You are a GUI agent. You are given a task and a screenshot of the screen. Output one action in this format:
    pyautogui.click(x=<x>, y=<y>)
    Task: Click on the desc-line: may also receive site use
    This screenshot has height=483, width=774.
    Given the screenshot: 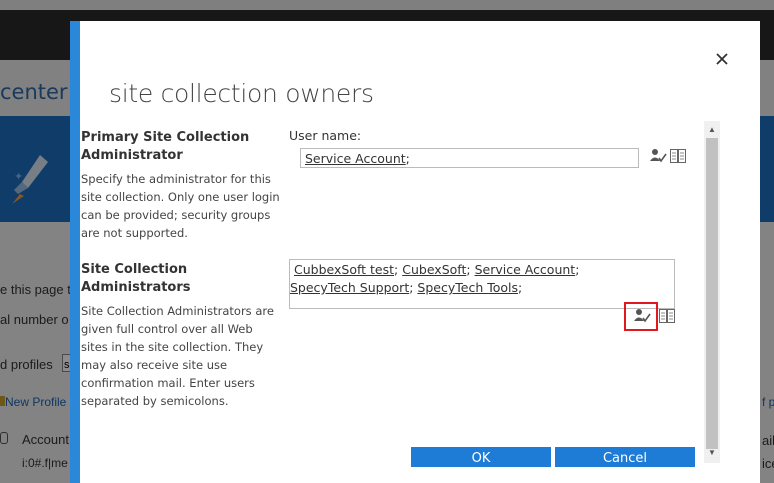 What is the action you would take?
    pyautogui.click(x=154, y=365)
    